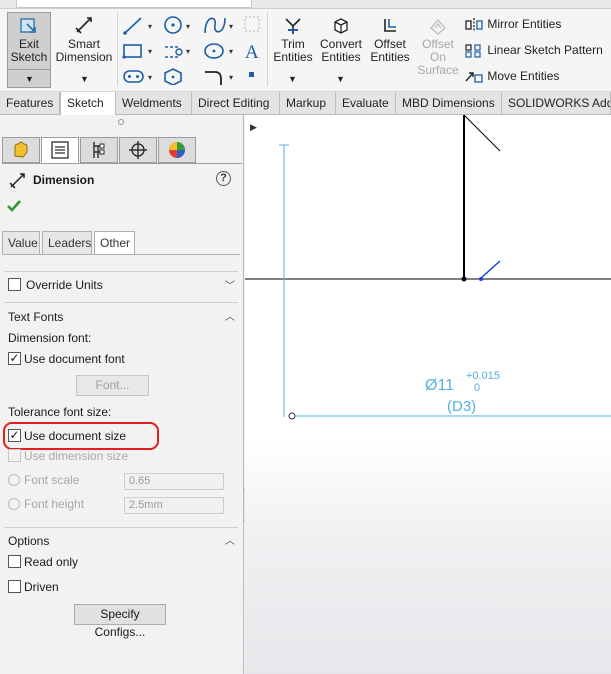 The width and height of the screenshot is (611, 674). I want to click on font-scale-radio, so click(14, 480).